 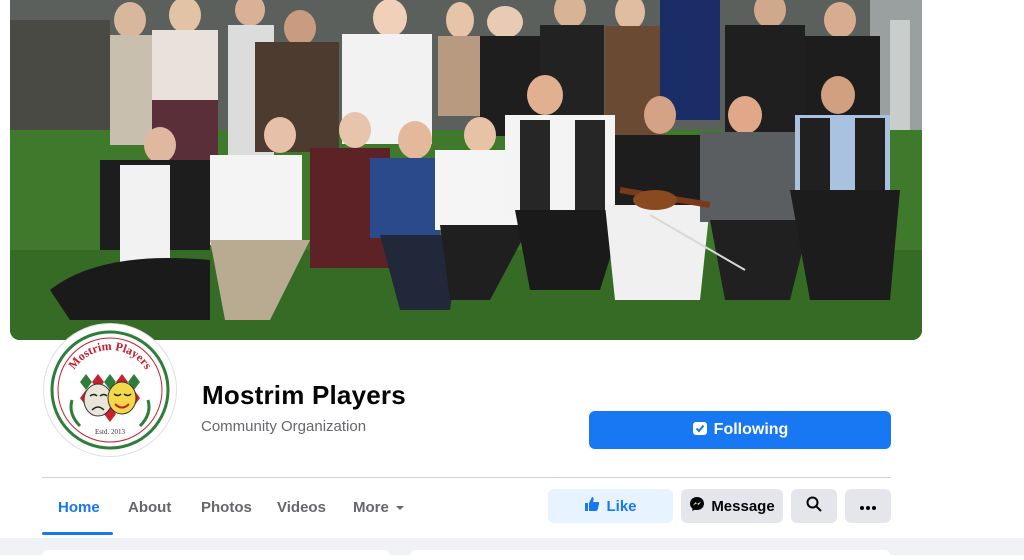 What do you see at coordinates (743, 506) in the screenshot?
I see `message-label: Message` at bounding box center [743, 506].